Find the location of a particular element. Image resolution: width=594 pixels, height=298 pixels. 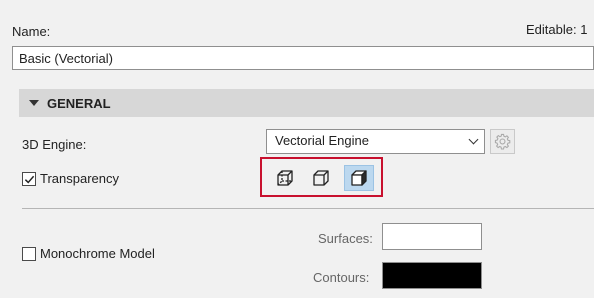

checkmark-icon is located at coordinates (29, 179).